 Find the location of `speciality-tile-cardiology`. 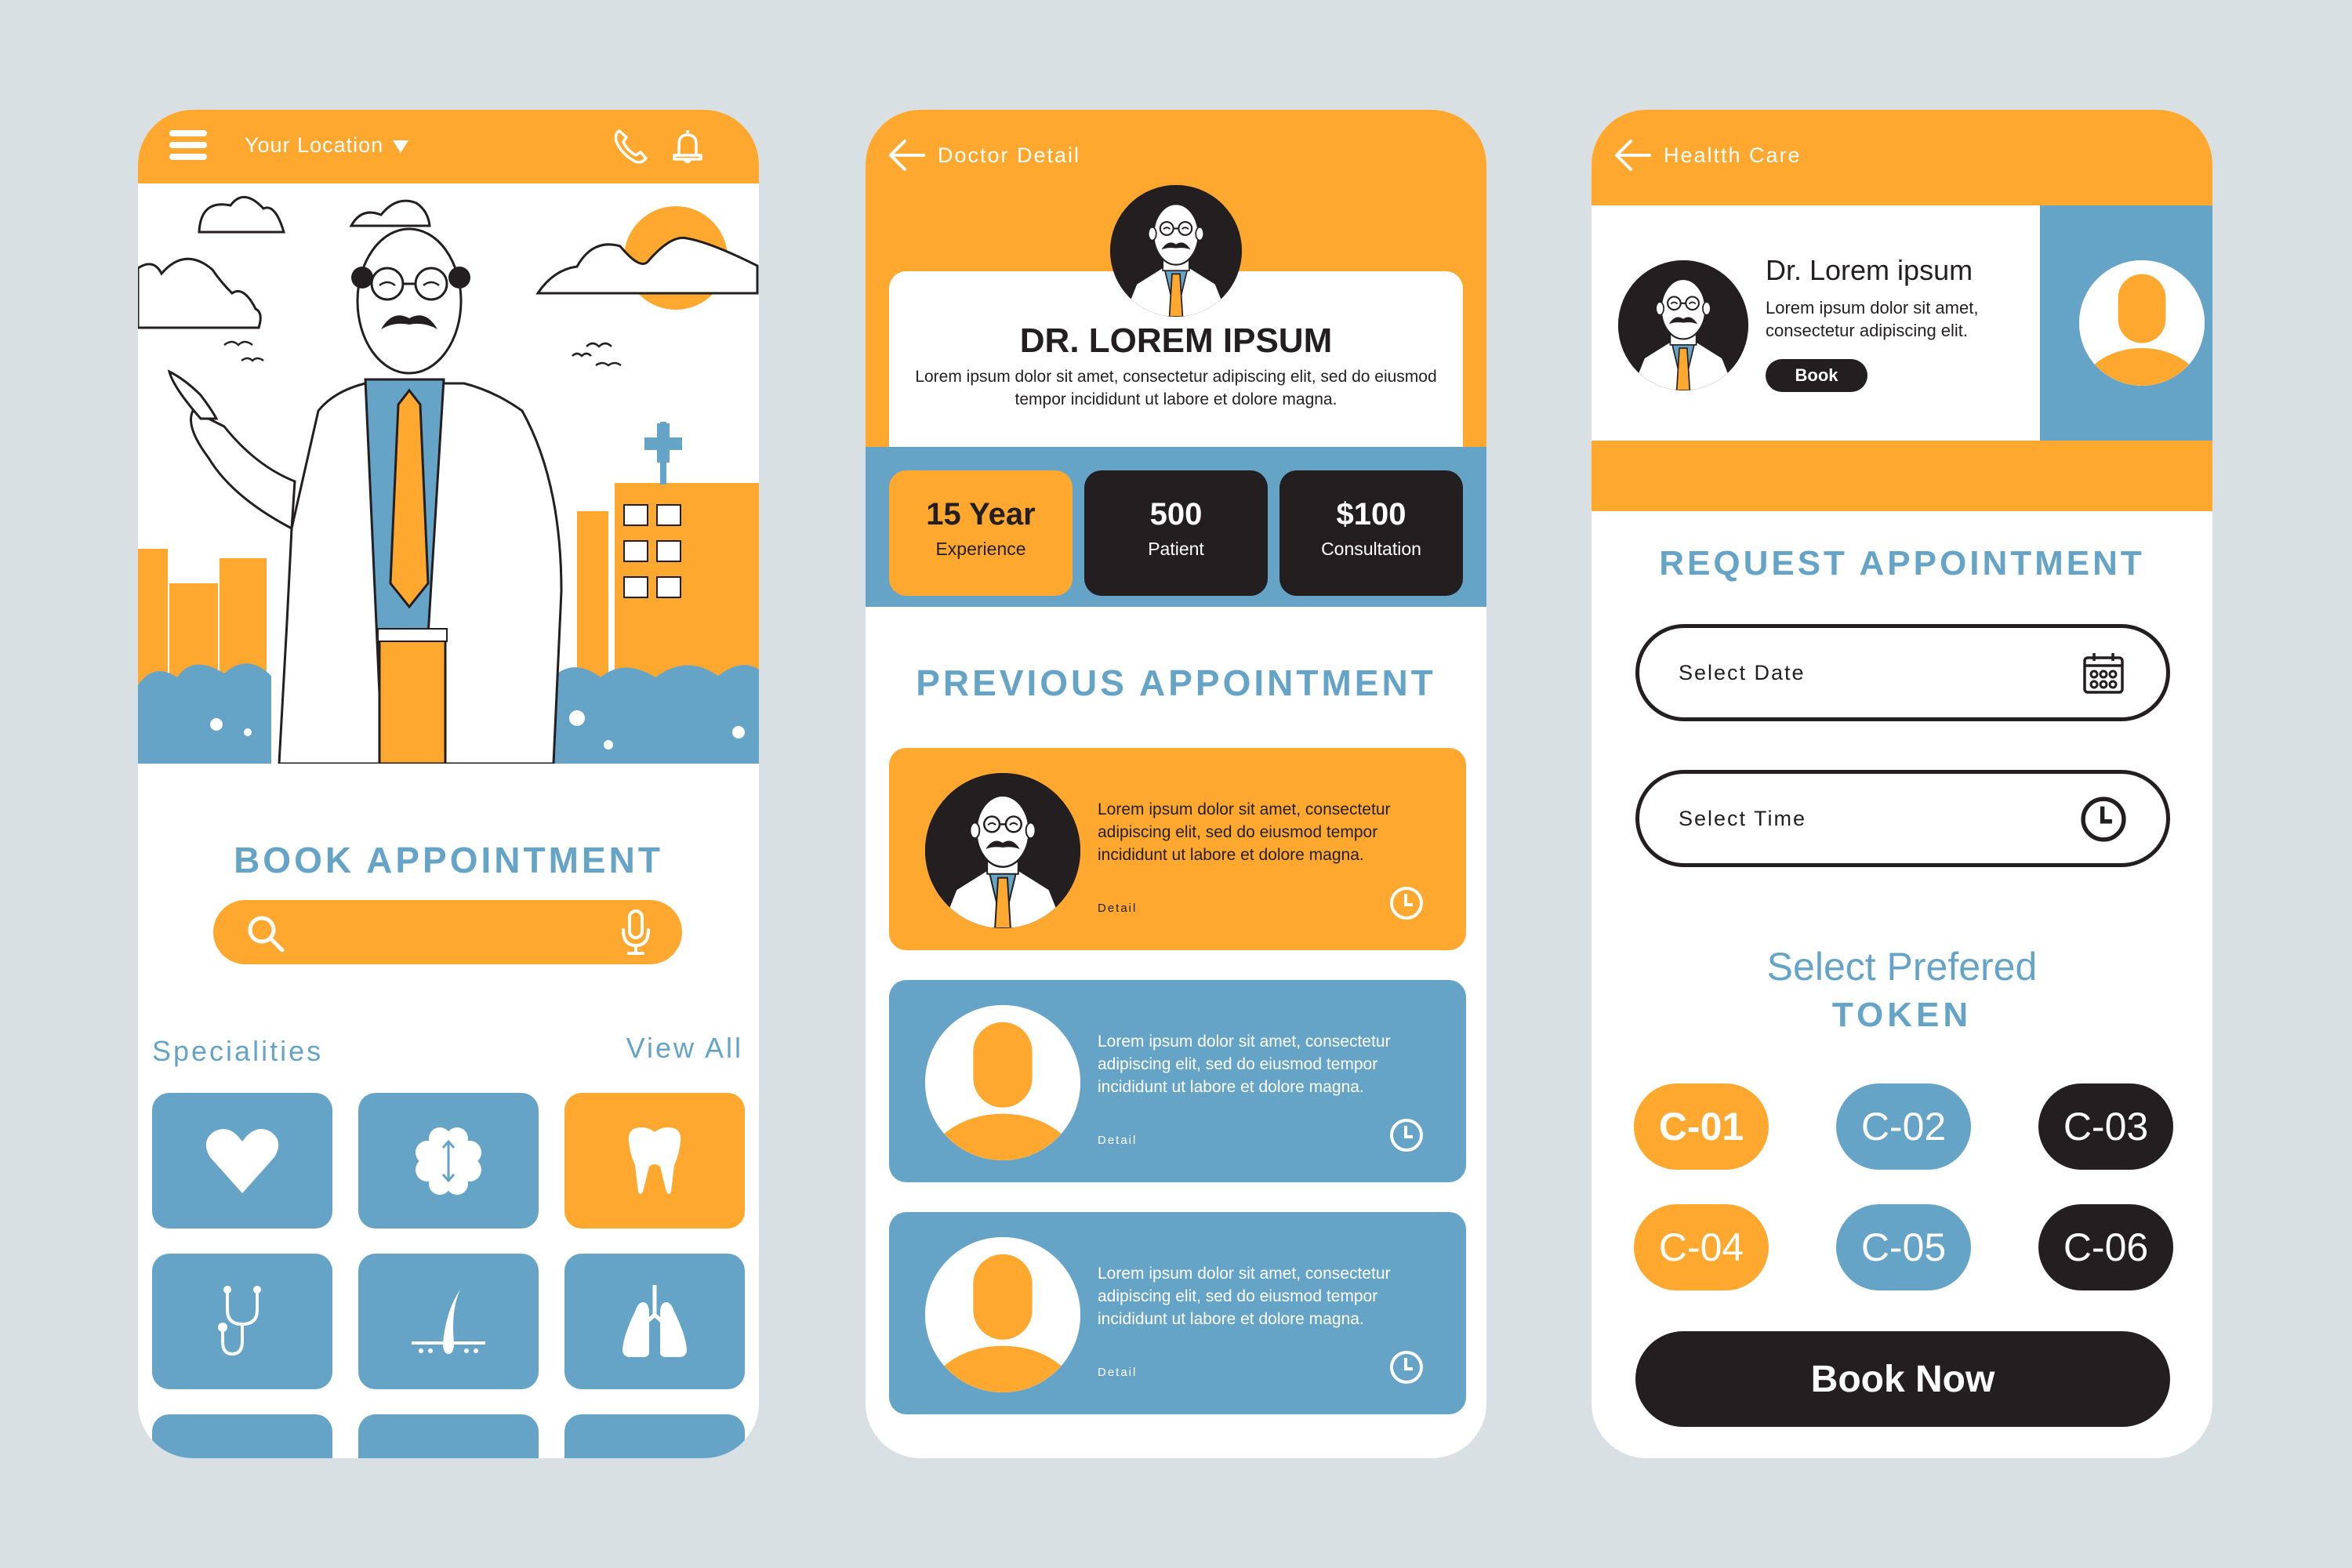

speciality-tile-cardiology is located at coordinates (242, 1161).